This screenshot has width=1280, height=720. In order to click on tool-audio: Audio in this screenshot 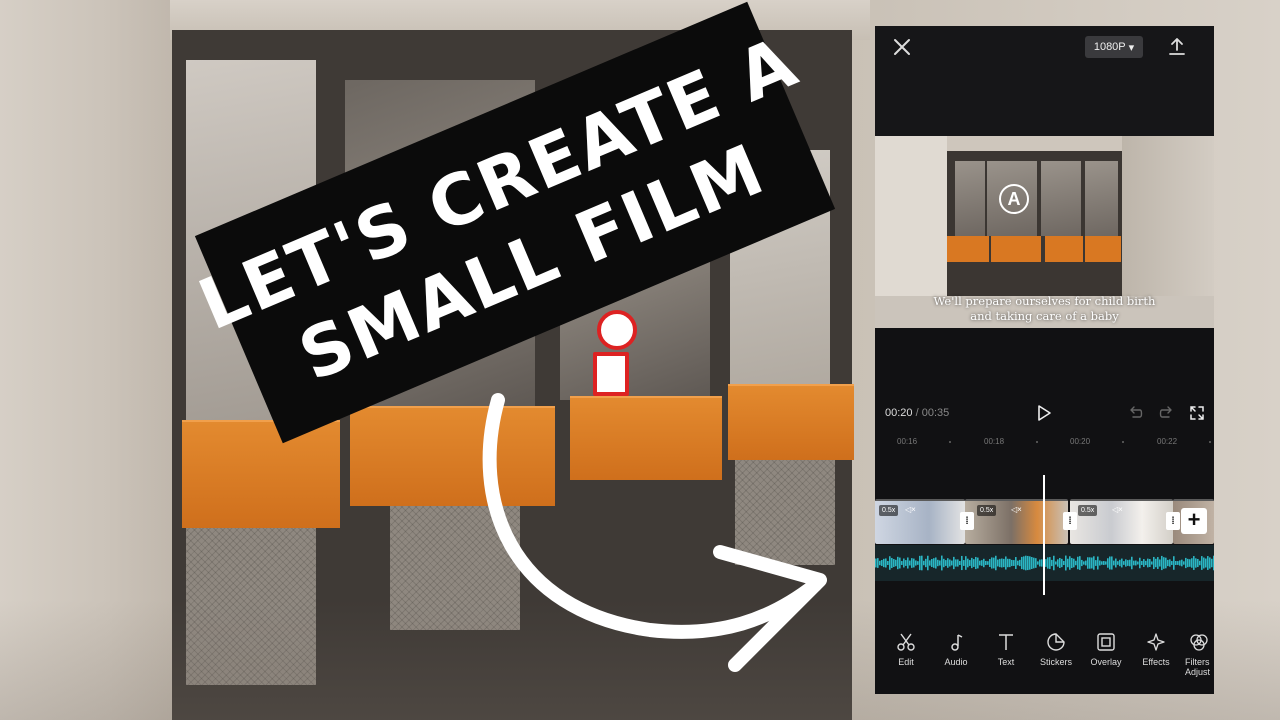, I will do `click(956, 649)`.